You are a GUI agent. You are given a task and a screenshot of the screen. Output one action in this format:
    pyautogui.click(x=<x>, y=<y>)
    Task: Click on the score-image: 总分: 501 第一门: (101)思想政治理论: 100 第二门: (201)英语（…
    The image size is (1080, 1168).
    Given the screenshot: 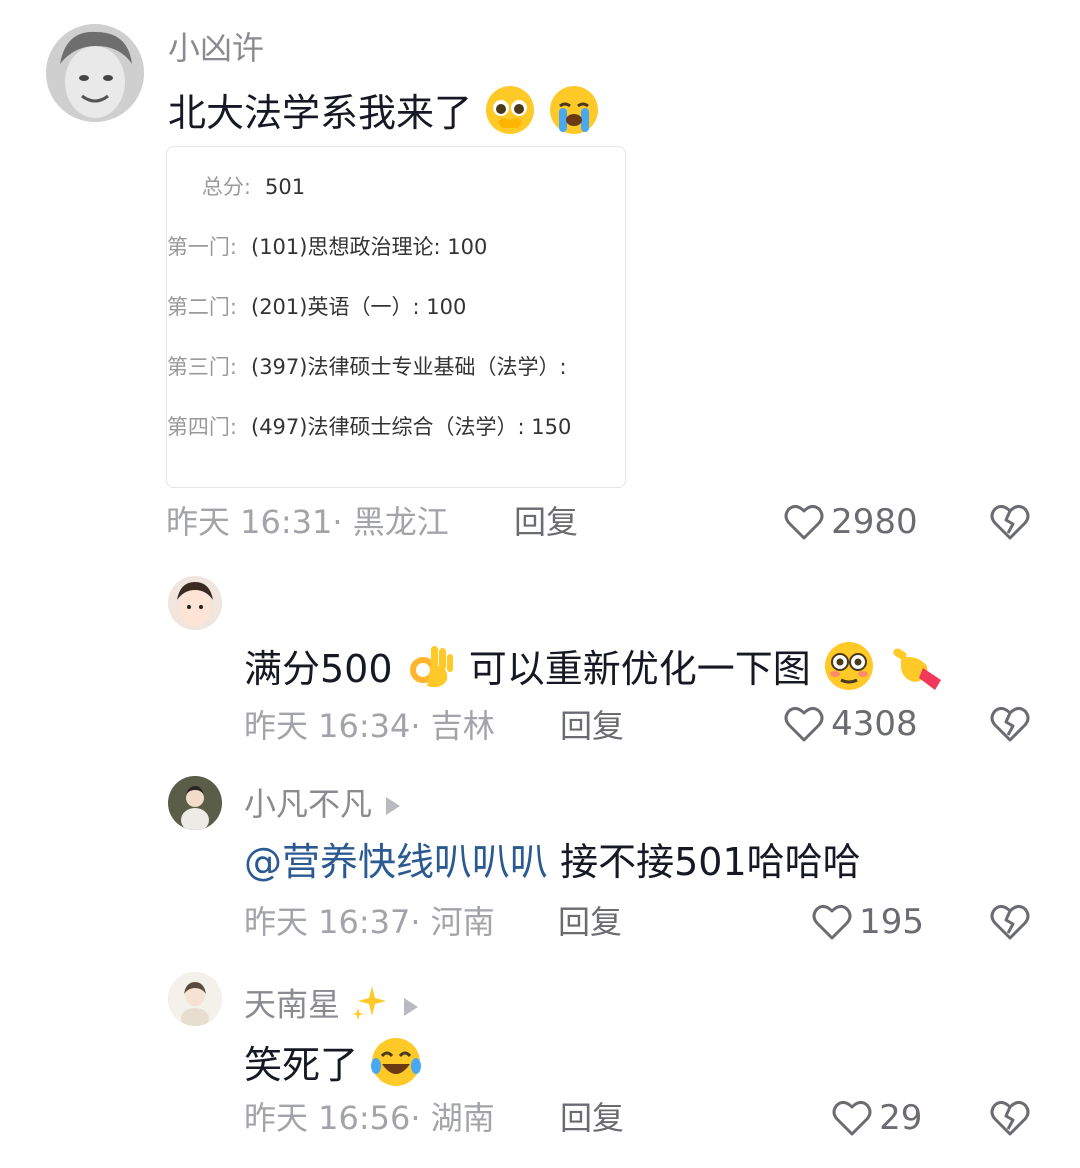 What is the action you would take?
    pyautogui.click(x=396, y=317)
    